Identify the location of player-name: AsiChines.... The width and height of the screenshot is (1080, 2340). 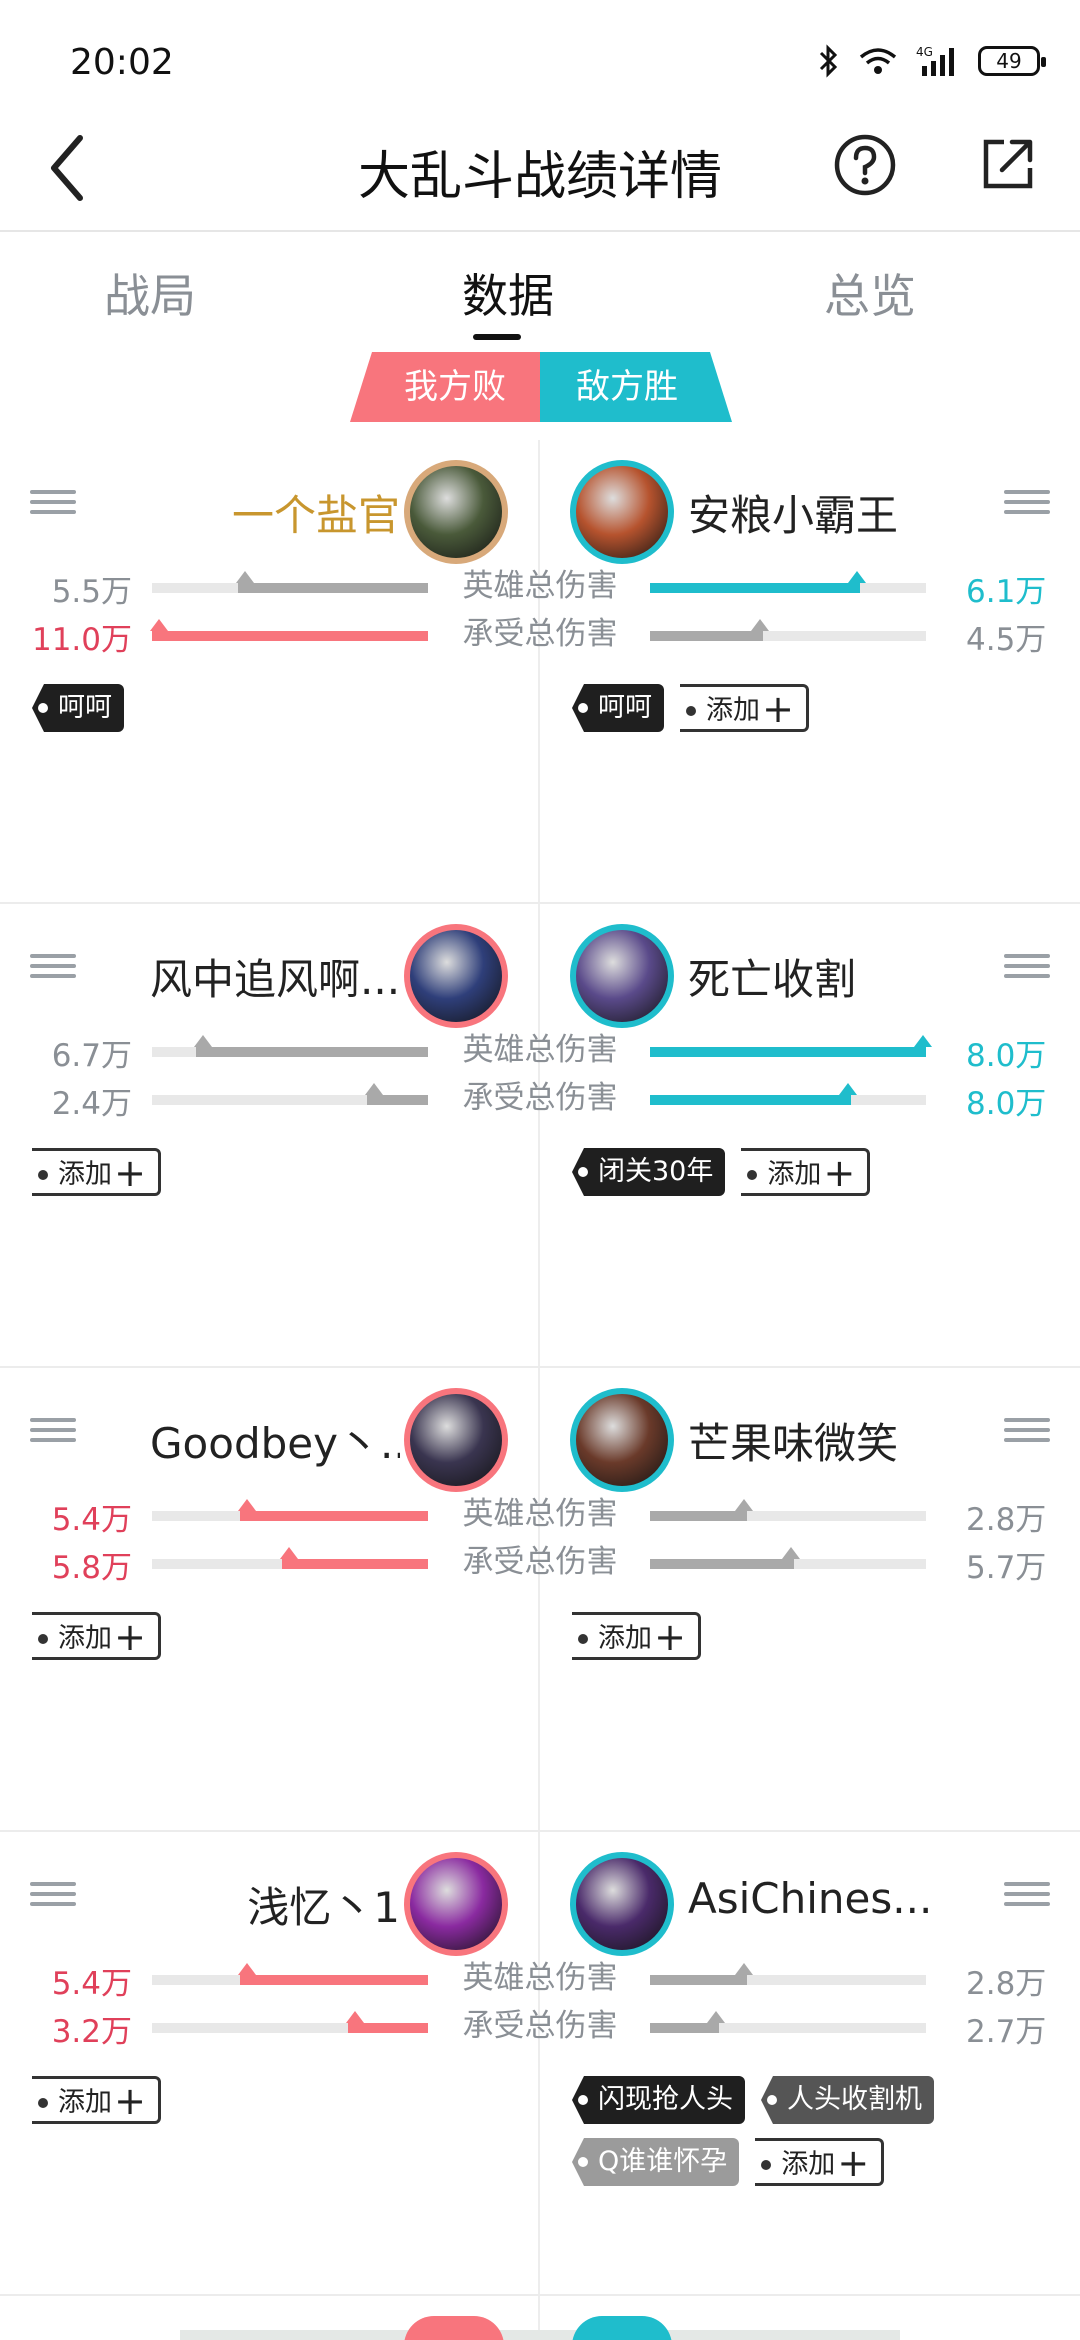
(810, 1898).